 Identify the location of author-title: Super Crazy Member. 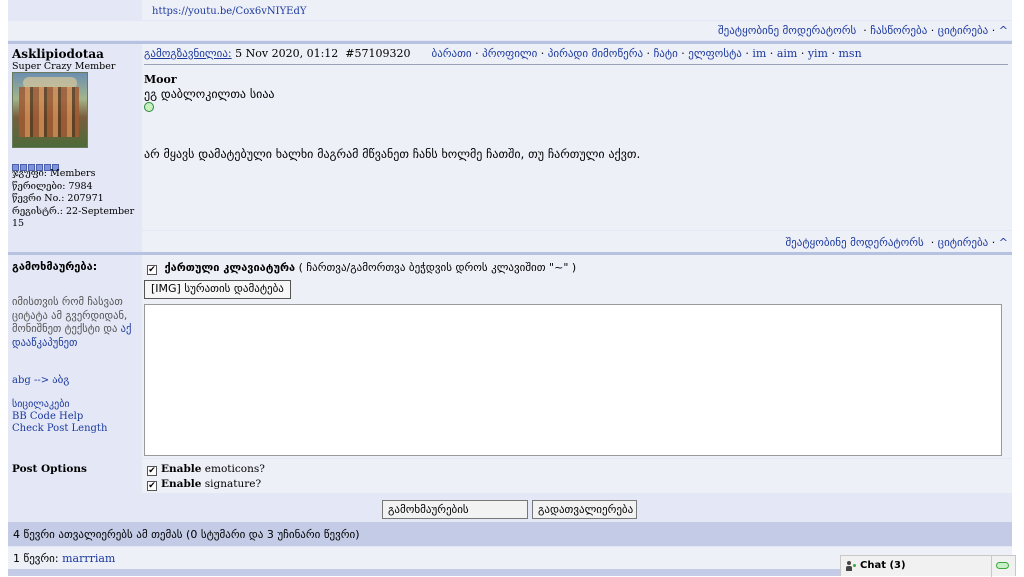
(64, 66).